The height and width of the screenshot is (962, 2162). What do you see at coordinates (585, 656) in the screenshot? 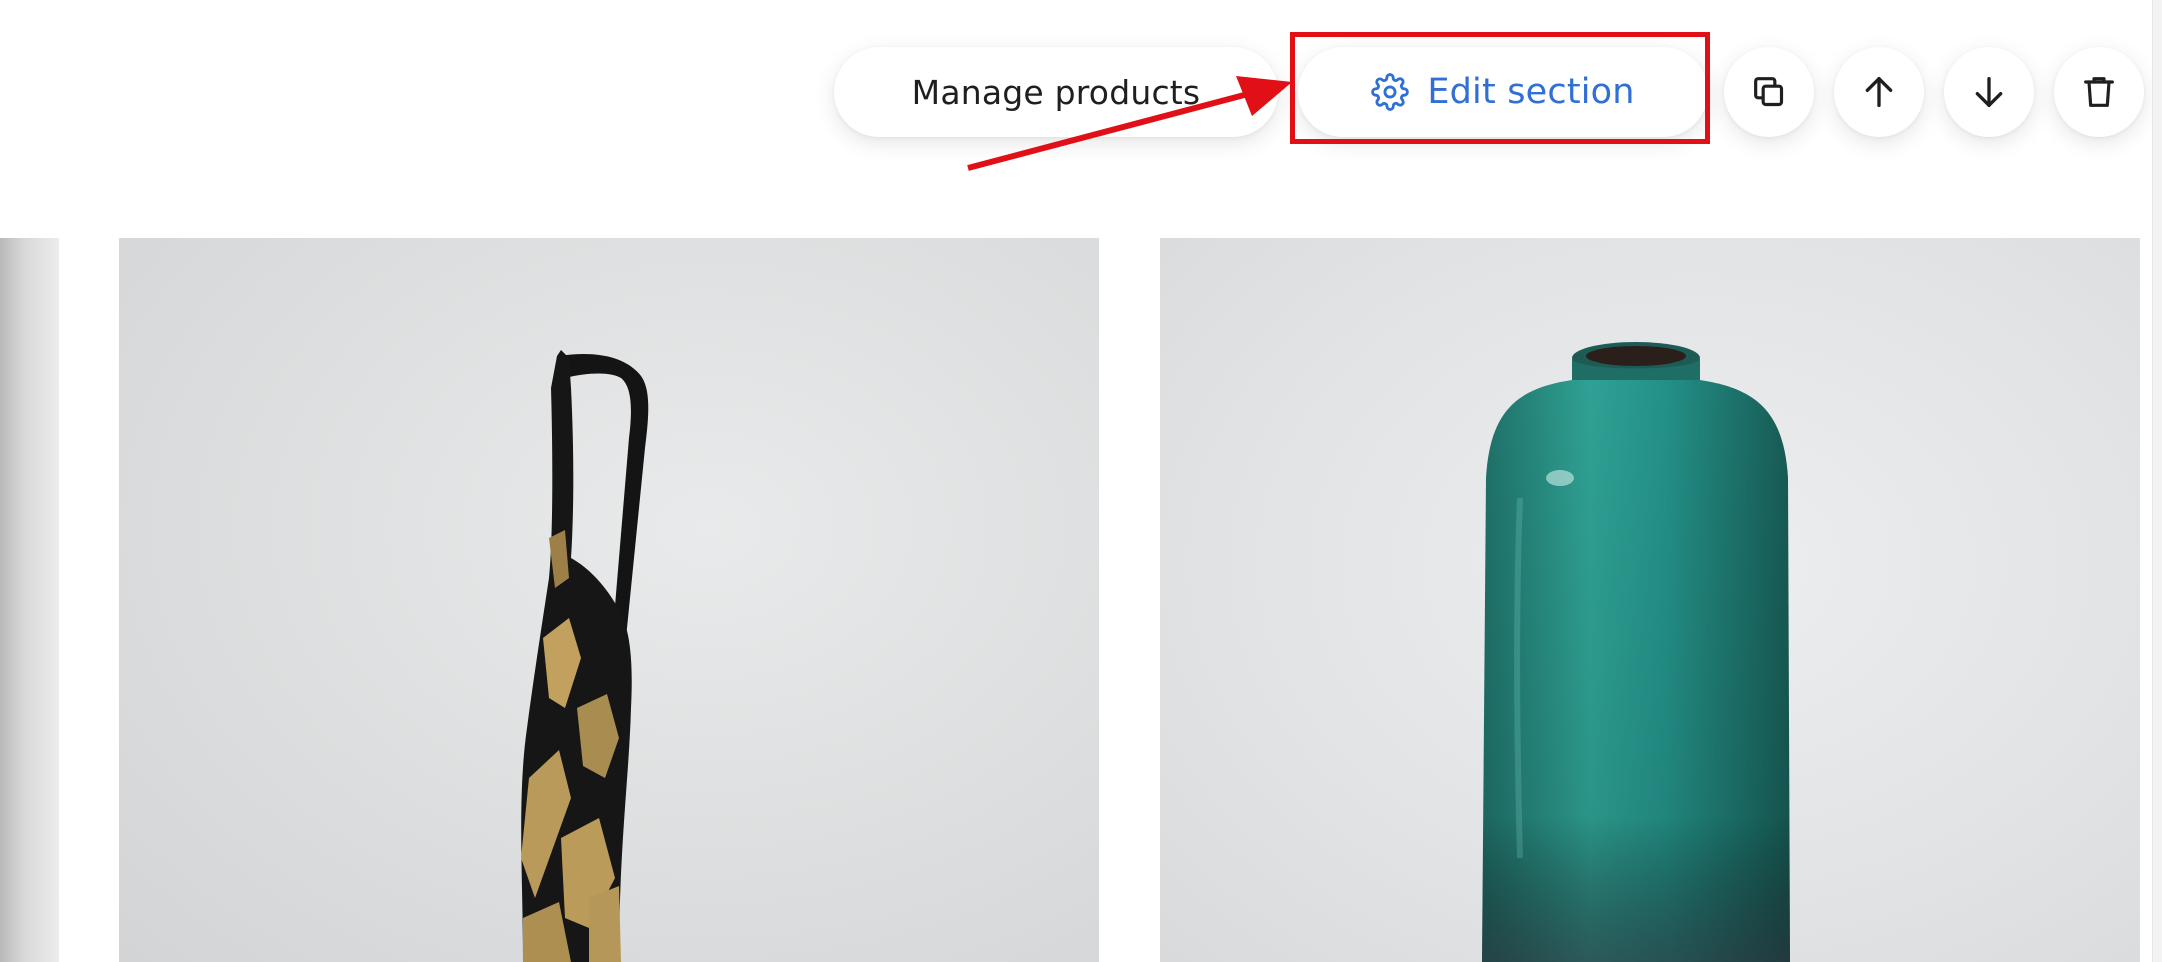
I see `black-and-gold-pitcher-vase-illustration` at bounding box center [585, 656].